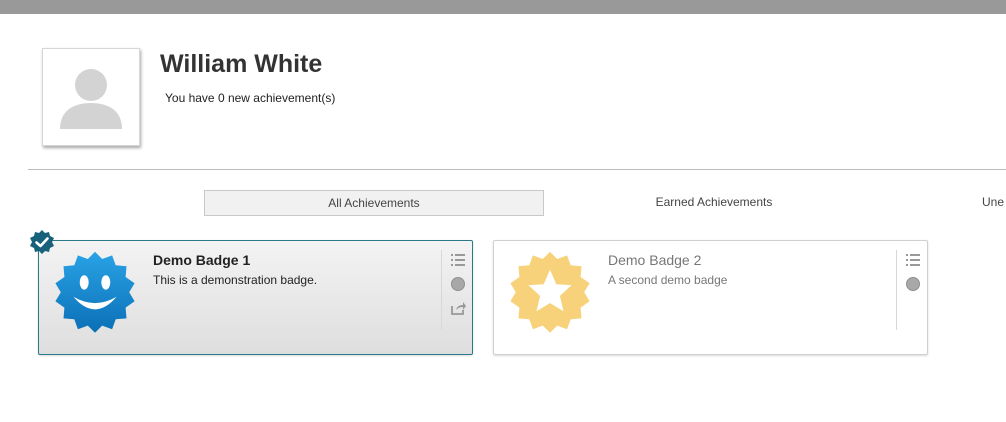 This screenshot has height=422, width=1006. What do you see at coordinates (710, 297) in the screenshot?
I see `badge-card: Demo Badge 2 A second demo badge` at bounding box center [710, 297].